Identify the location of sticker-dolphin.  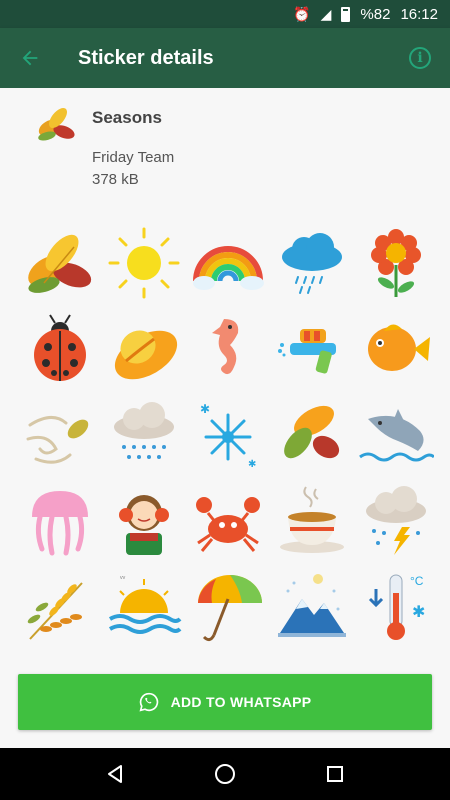
(396, 435).